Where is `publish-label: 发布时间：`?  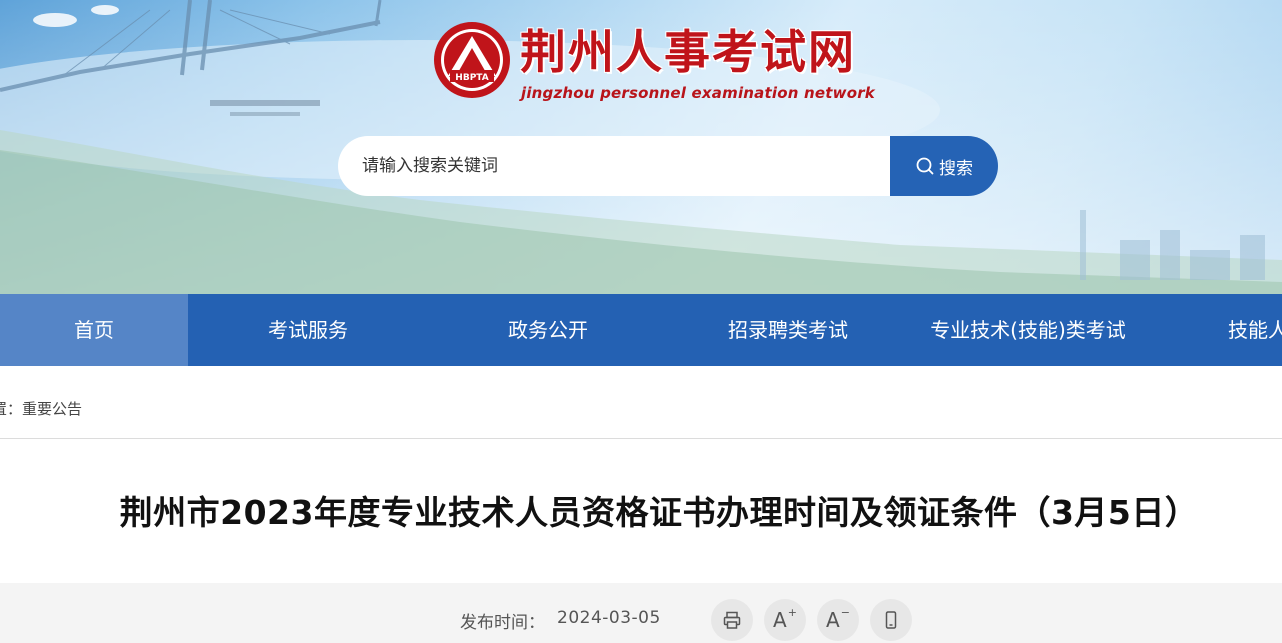
publish-label: 发布时间： is located at coordinates (502, 623).